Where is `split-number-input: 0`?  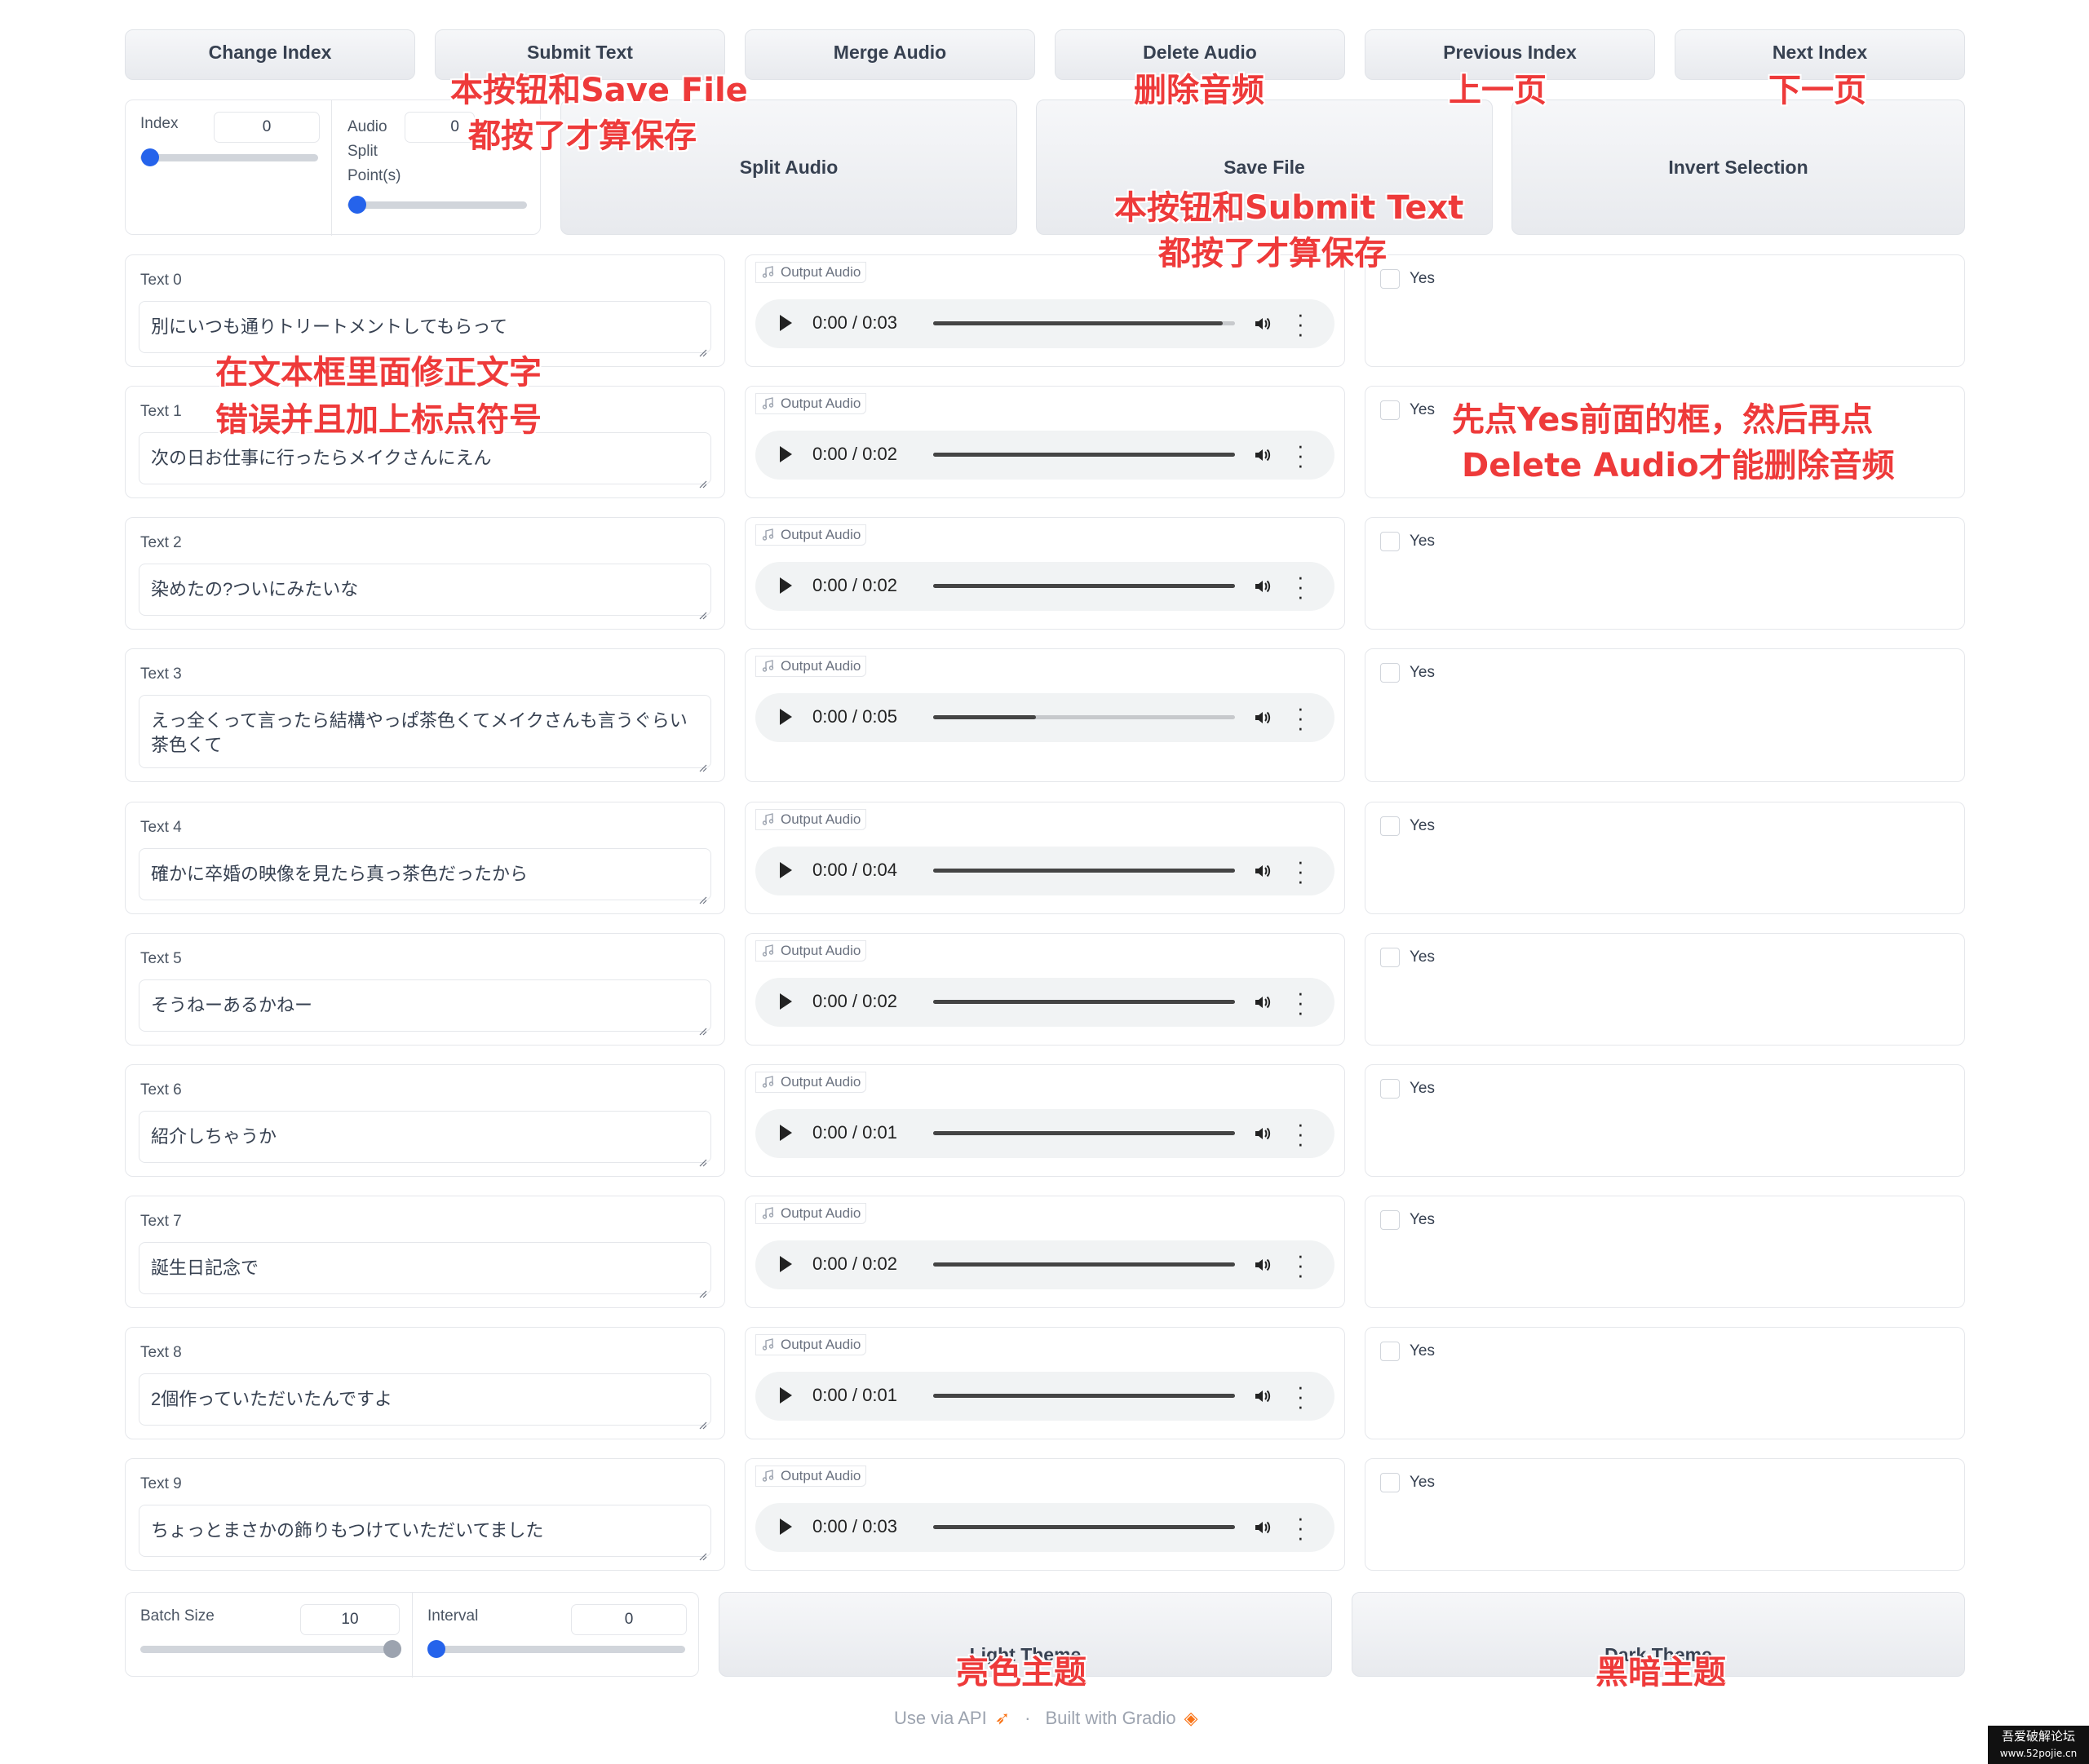
split-number-input: 0 is located at coordinates (440, 127).